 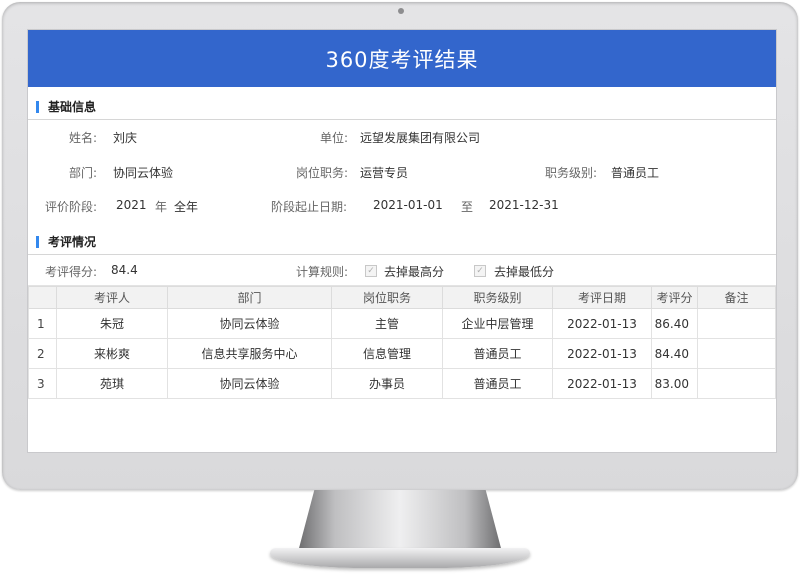 I want to click on page-header: 360度考评结果, so click(x=402, y=58).